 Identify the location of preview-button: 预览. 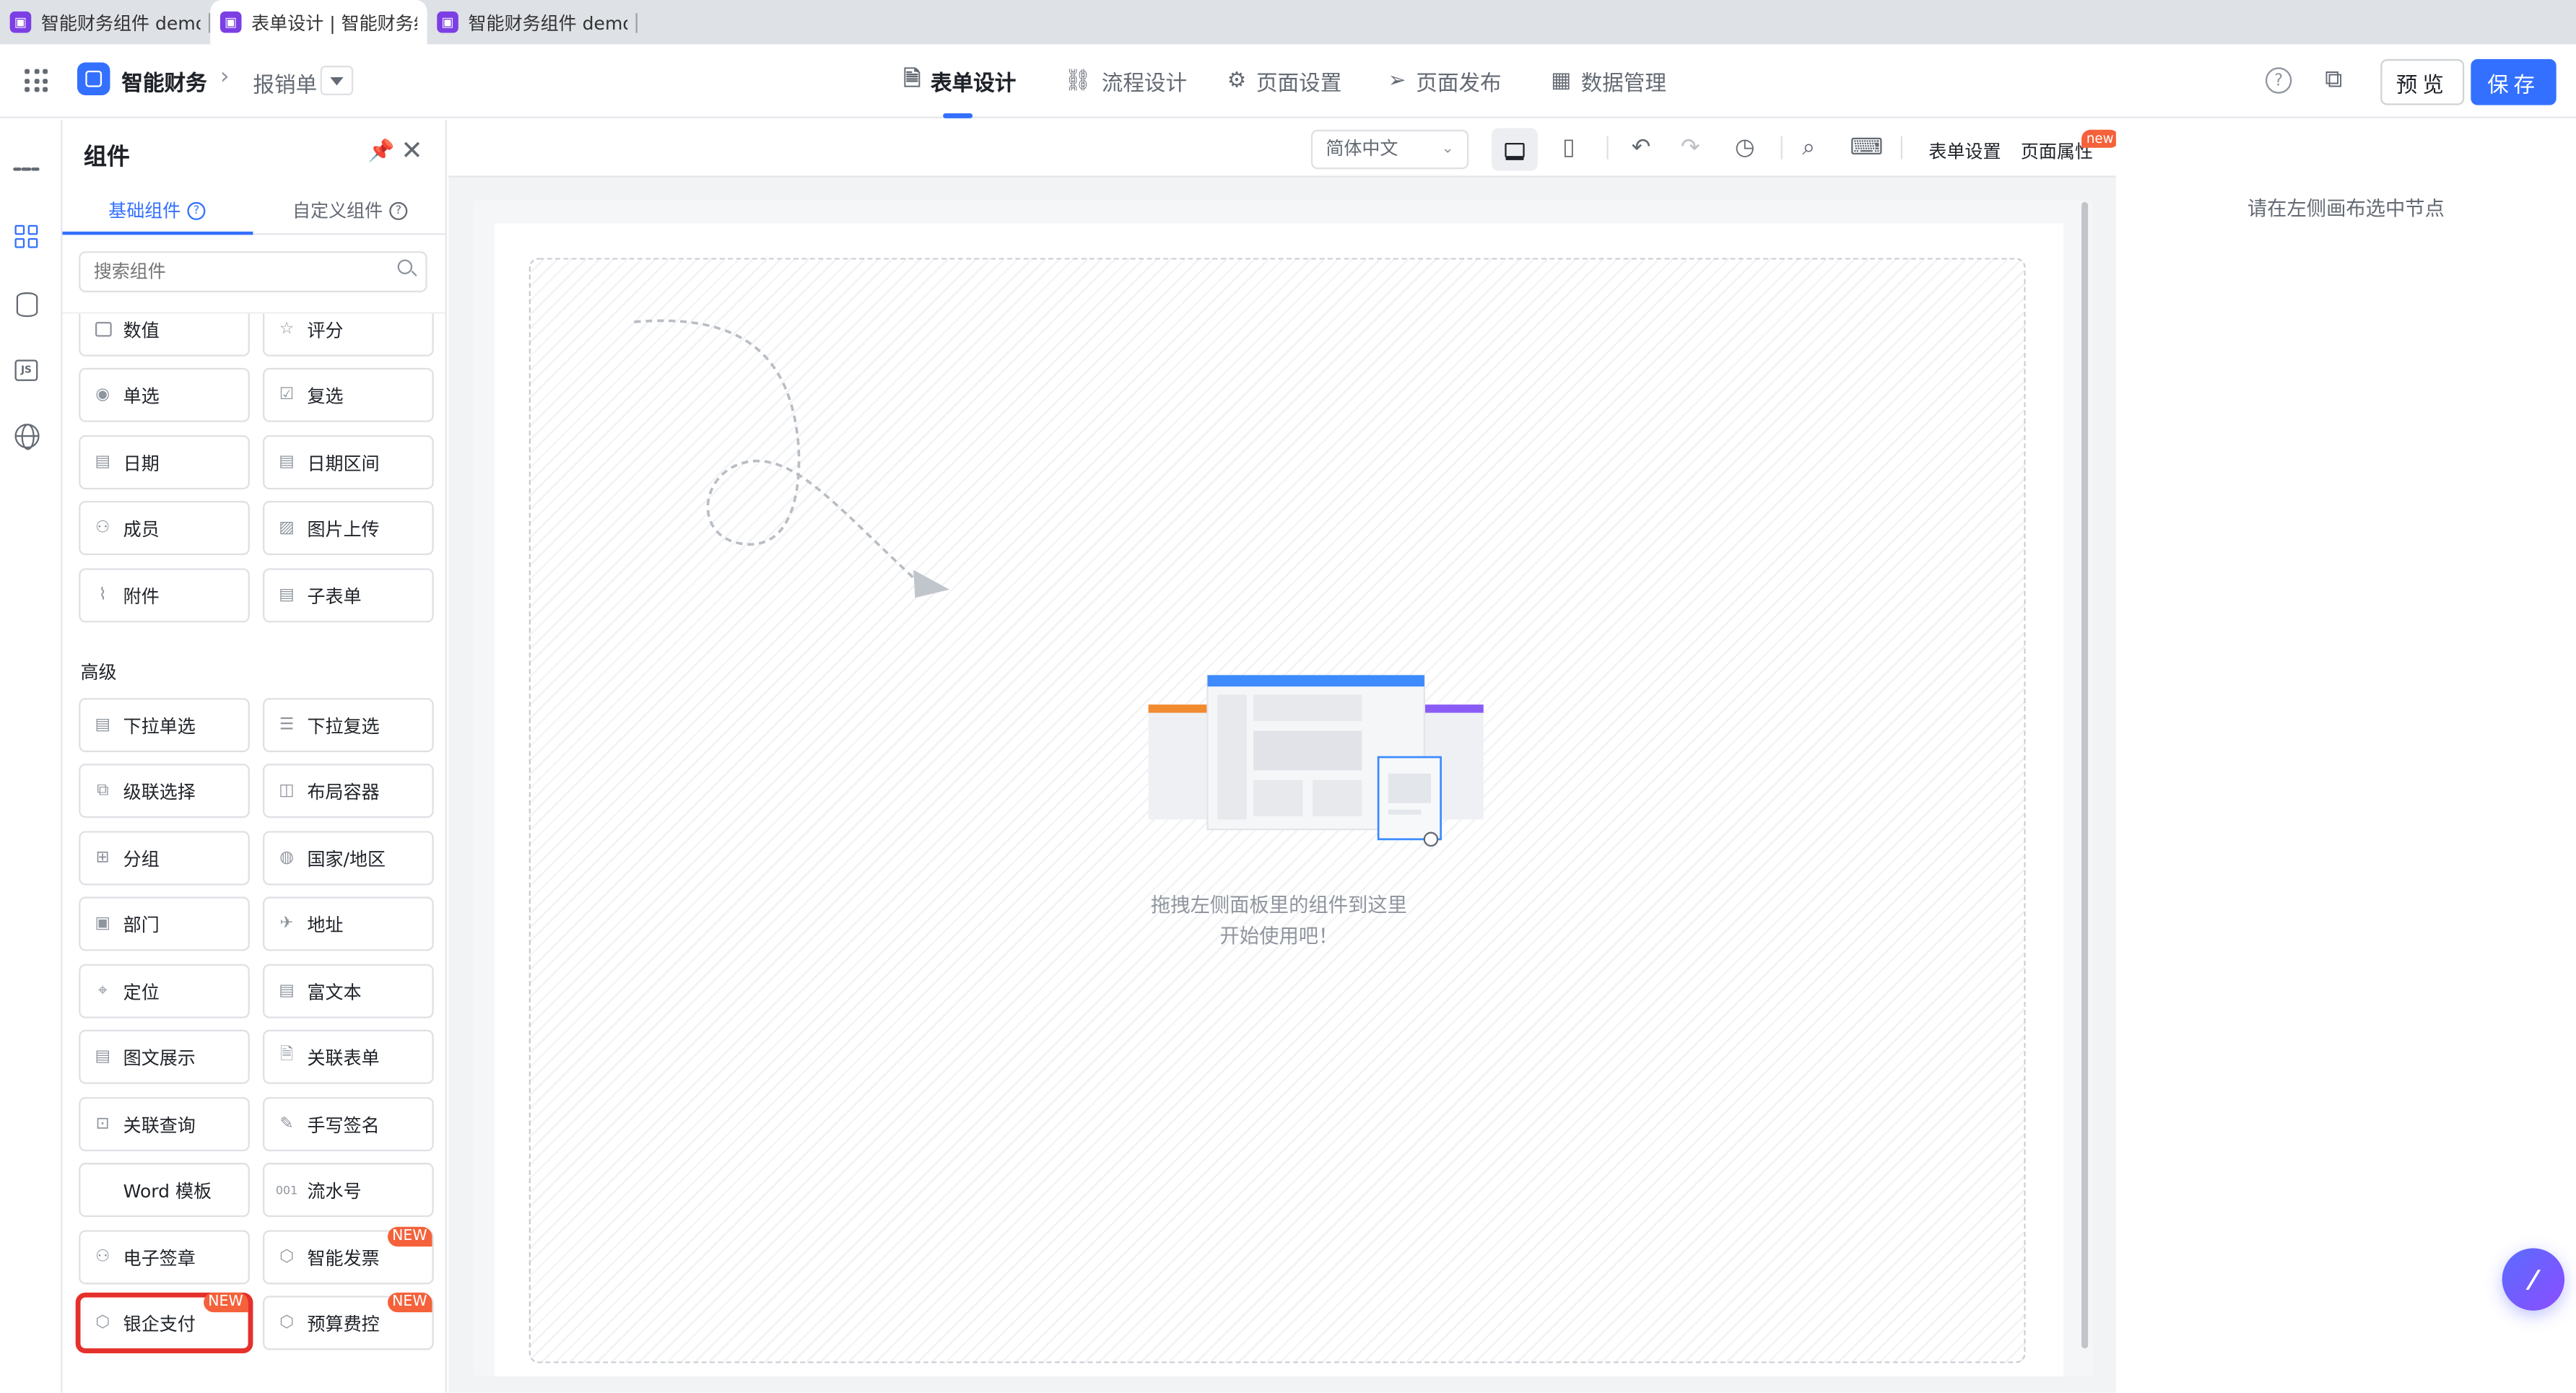
(2422, 81).